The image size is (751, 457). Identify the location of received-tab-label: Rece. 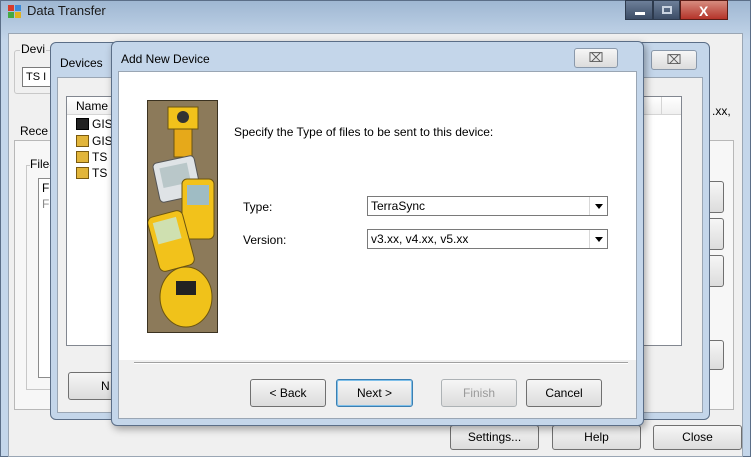
(34, 131).